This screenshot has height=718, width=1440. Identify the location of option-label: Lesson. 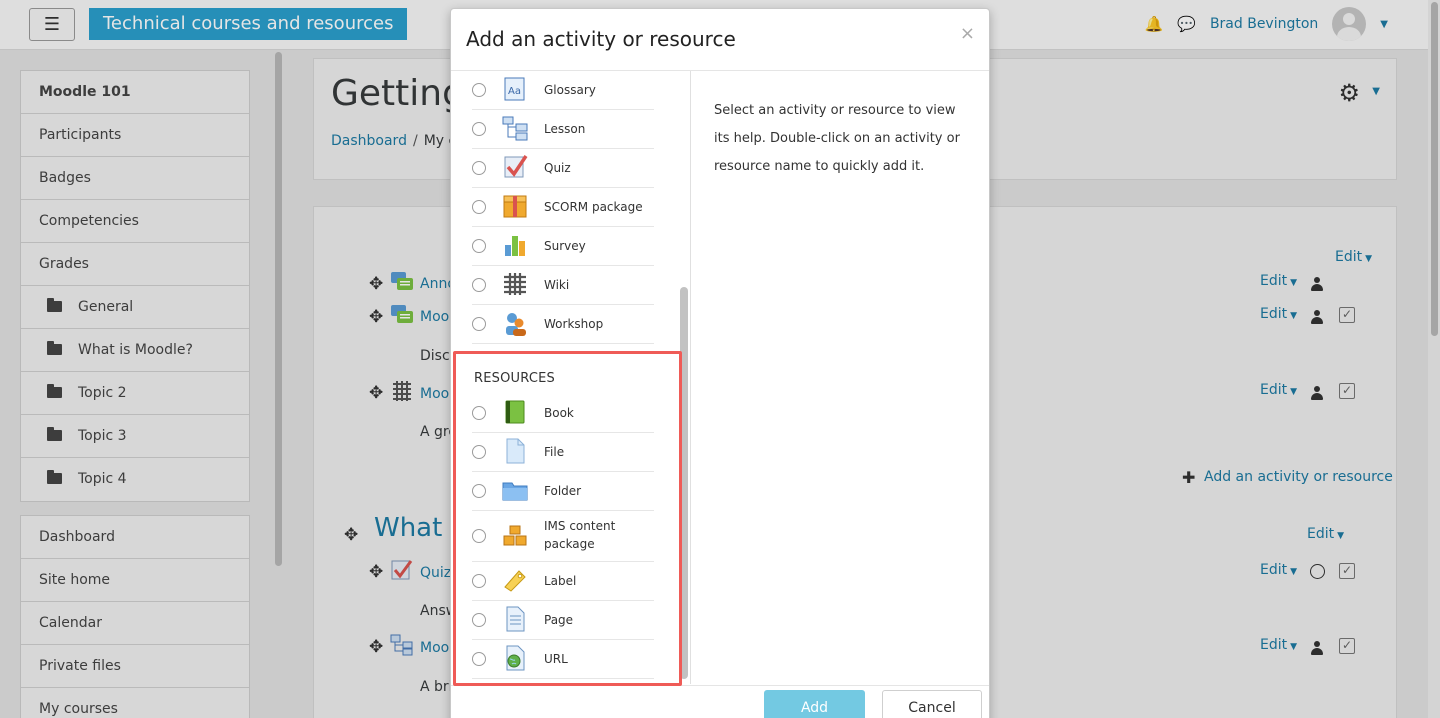
(565, 129).